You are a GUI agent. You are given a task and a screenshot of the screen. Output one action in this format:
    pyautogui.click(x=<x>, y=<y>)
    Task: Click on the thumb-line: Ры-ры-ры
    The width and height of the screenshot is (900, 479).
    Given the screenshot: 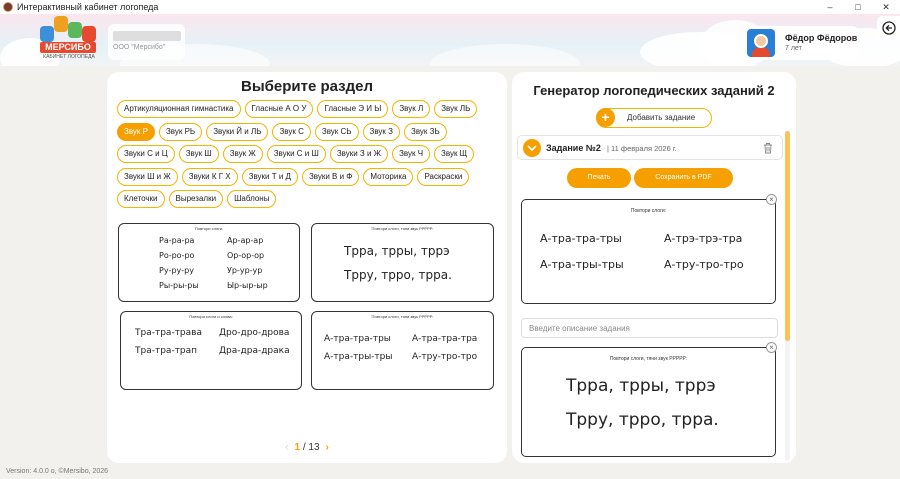 What is the action you would take?
    pyautogui.click(x=179, y=285)
    